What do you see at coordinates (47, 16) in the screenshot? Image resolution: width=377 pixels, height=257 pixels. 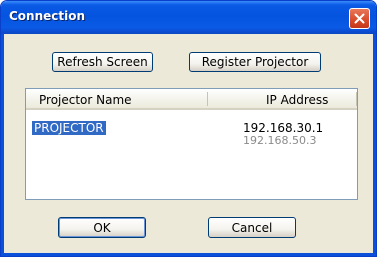 I see `window-title: Connection` at bounding box center [47, 16].